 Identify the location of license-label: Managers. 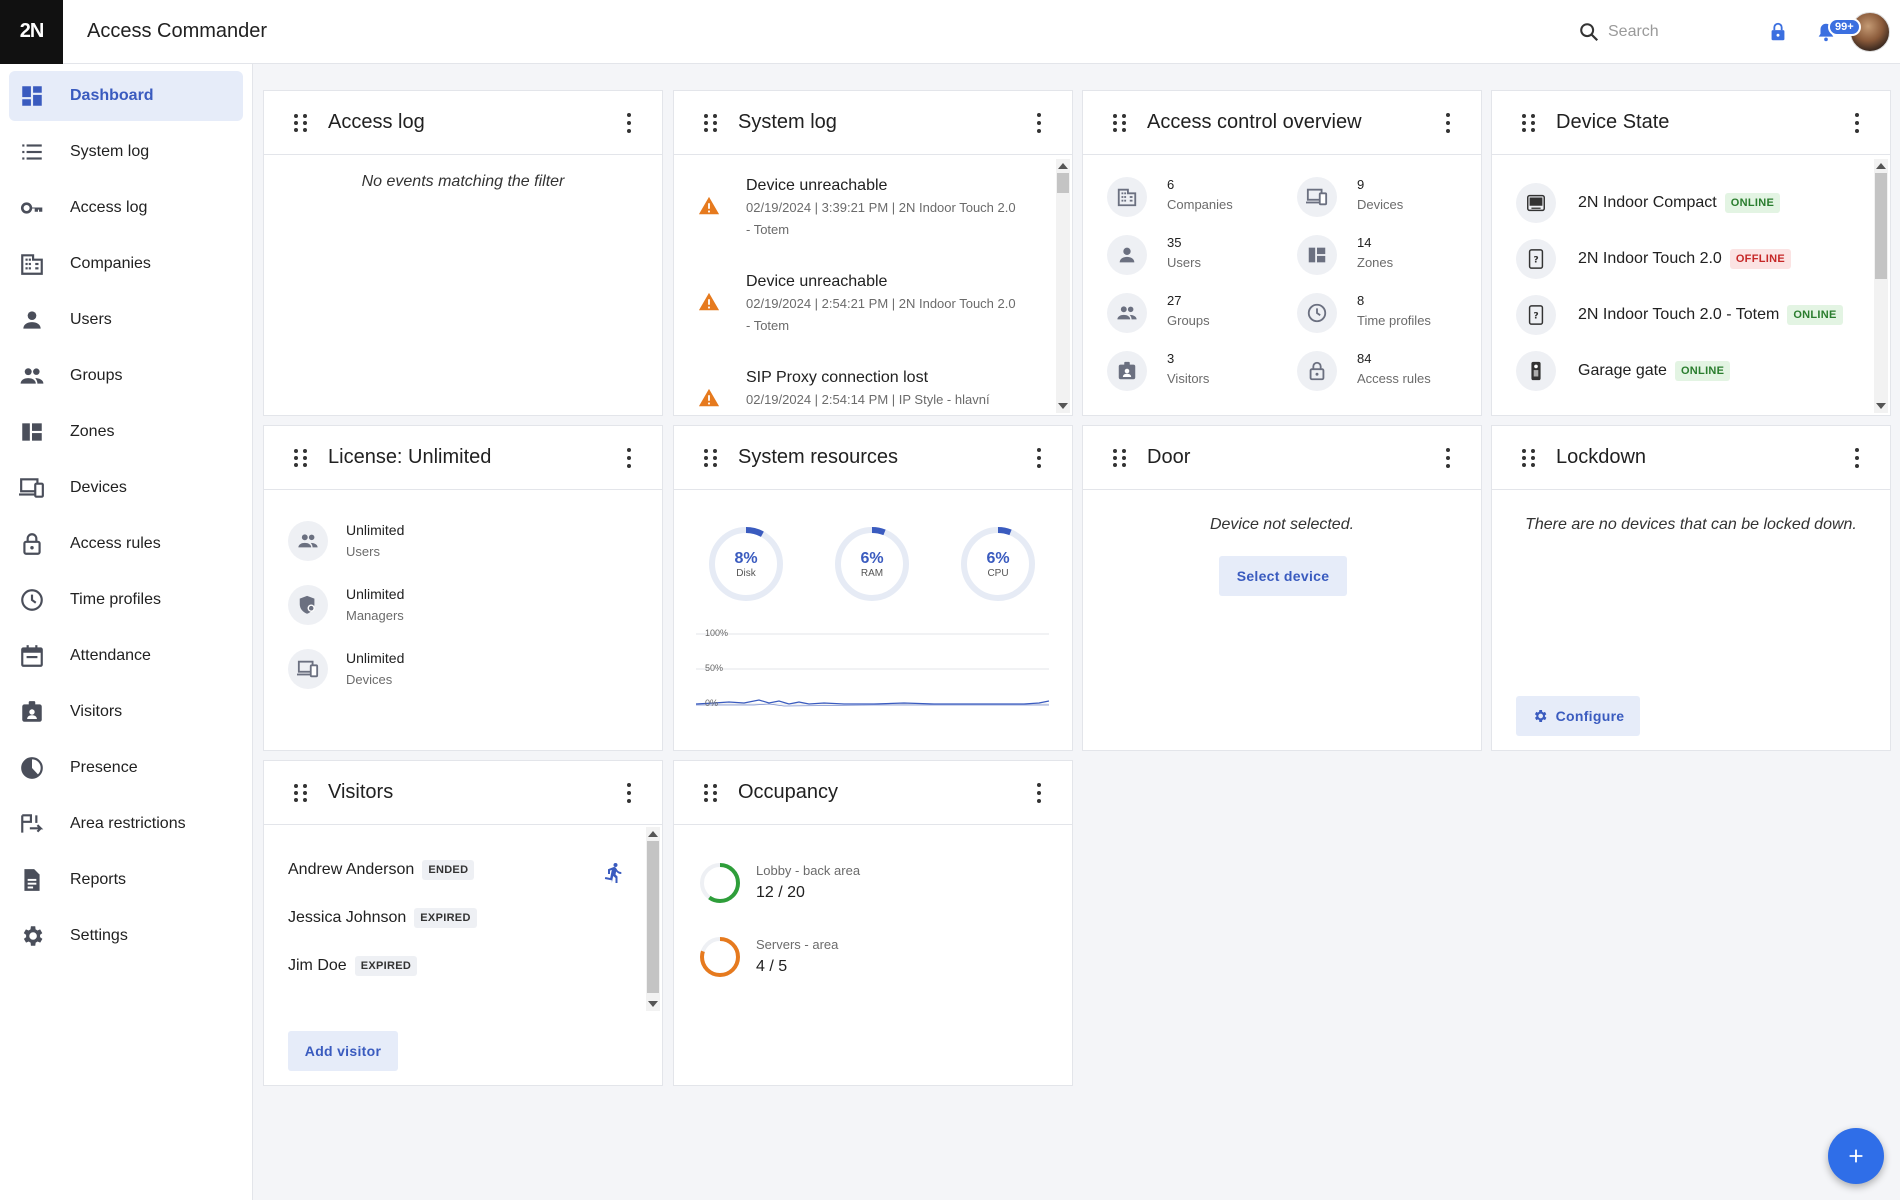
(375, 615).